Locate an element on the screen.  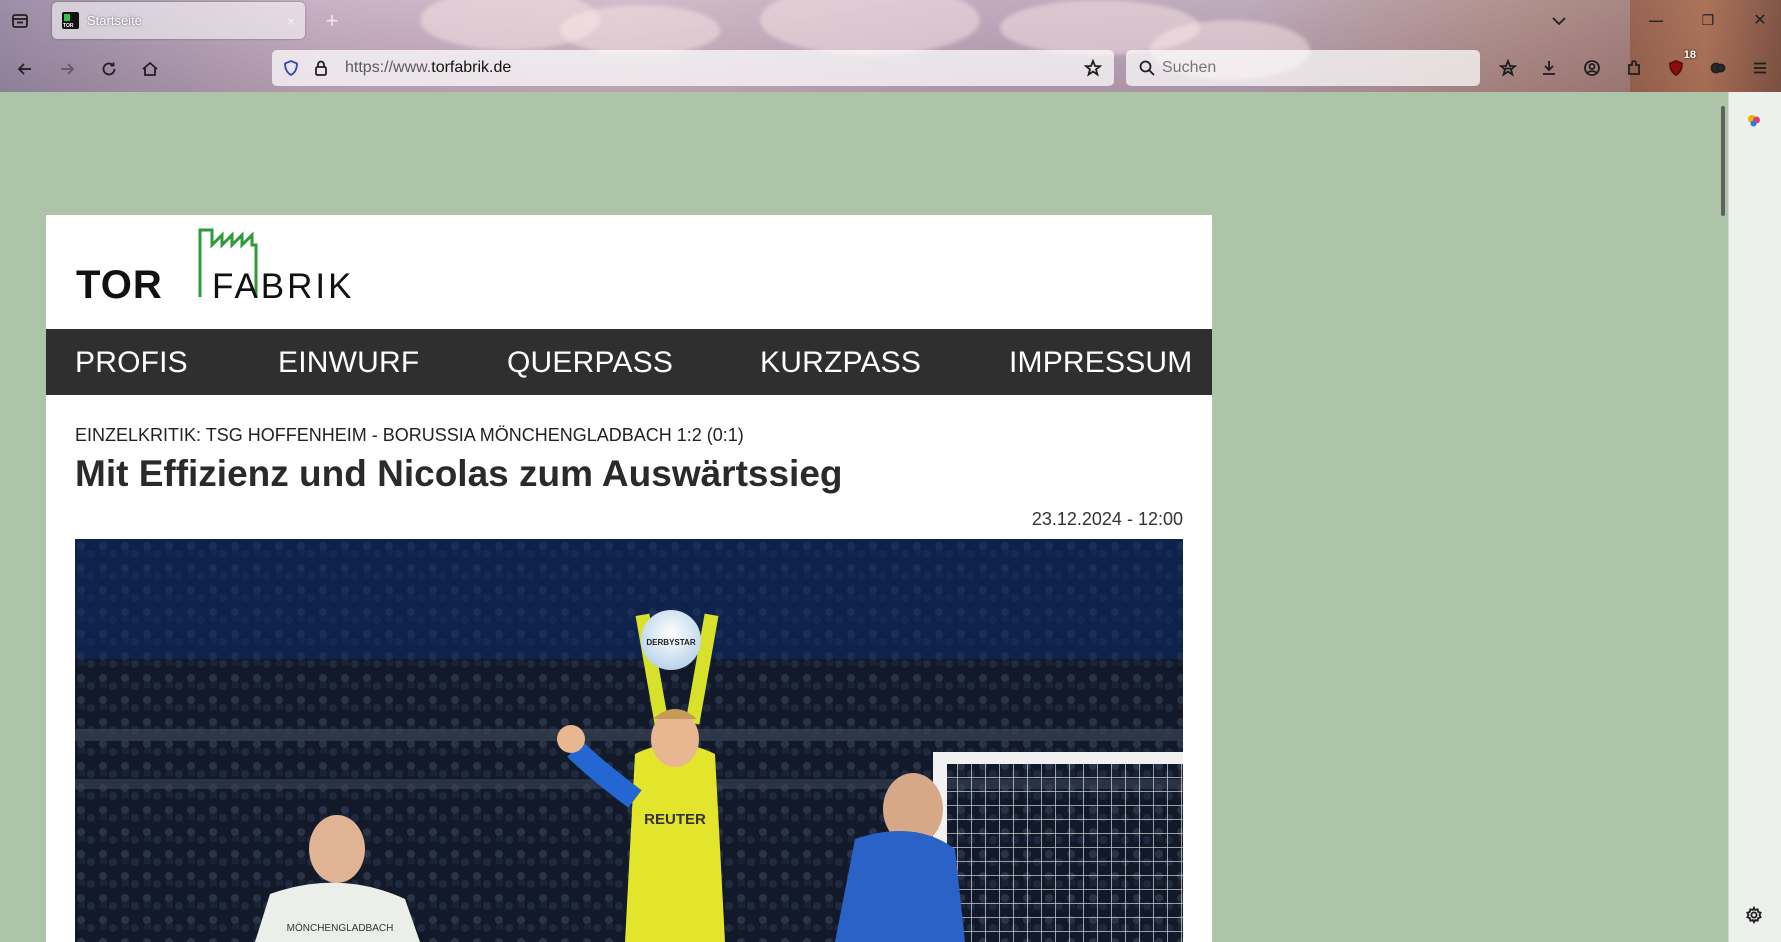
forward-icon is located at coordinates (67, 69).